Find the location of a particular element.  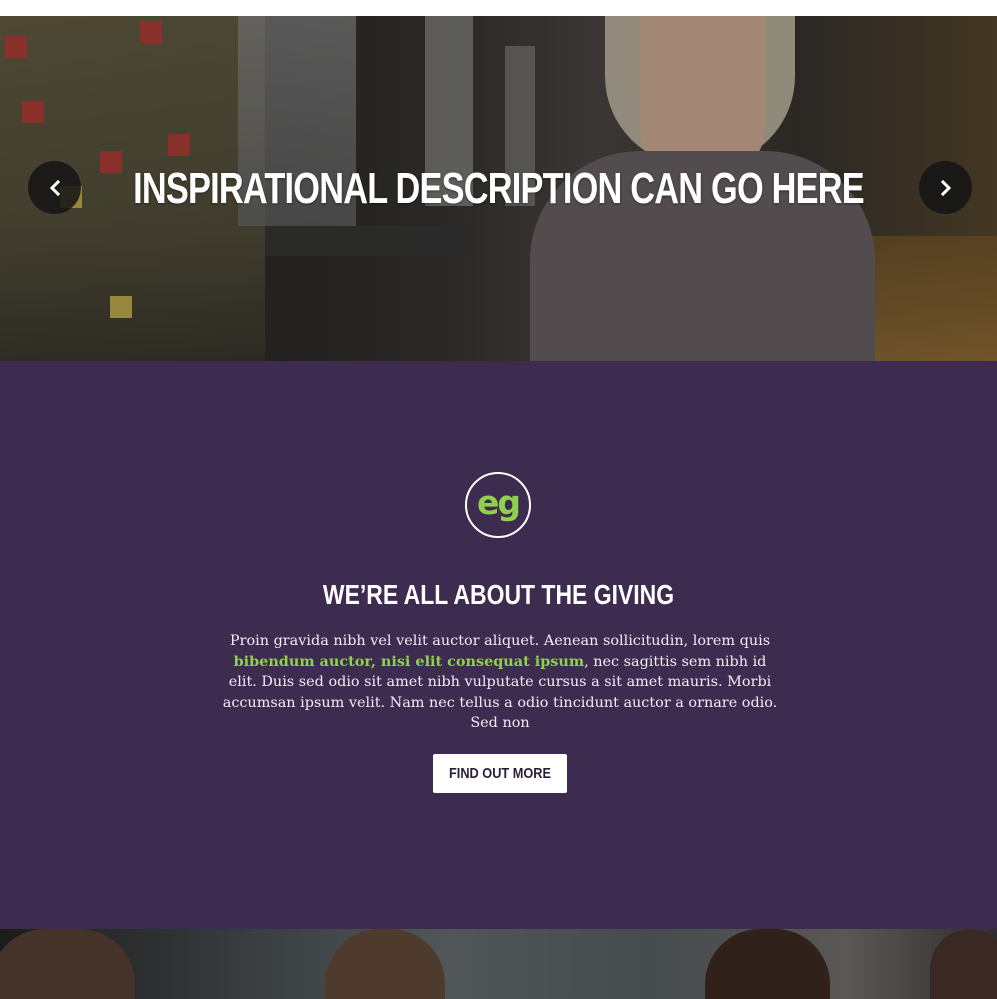

strip-overlay is located at coordinates (498, 964).